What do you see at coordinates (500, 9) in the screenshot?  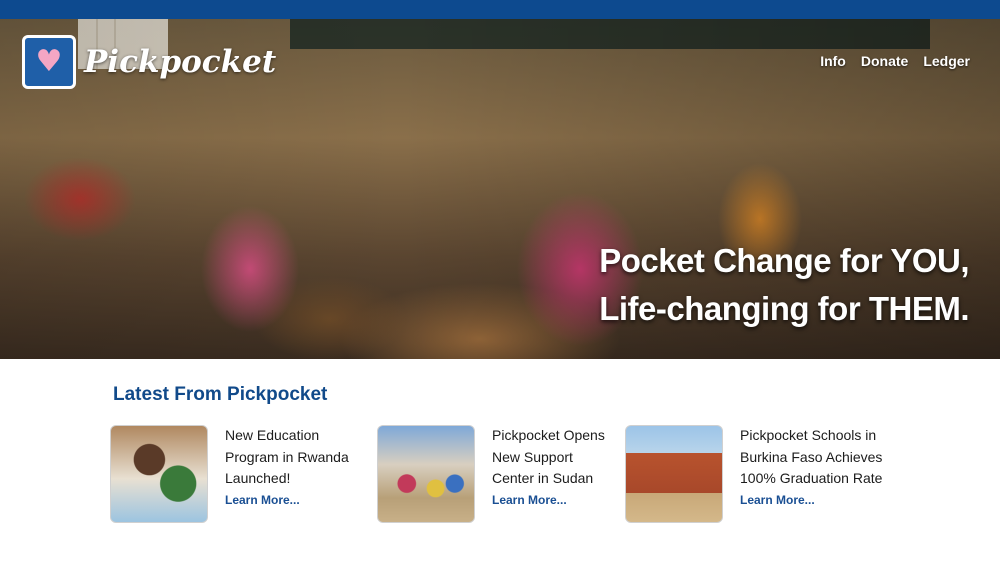 I see `top-strip` at bounding box center [500, 9].